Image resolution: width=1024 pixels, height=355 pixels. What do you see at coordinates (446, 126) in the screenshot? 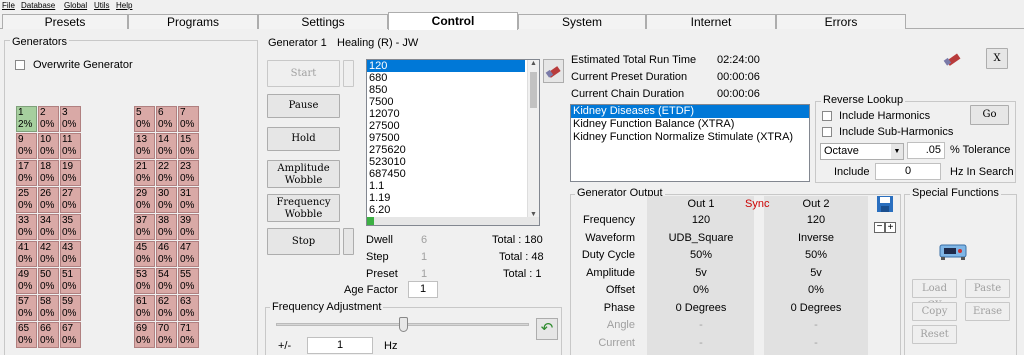
I see `frequency-item: 27500` at bounding box center [446, 126].